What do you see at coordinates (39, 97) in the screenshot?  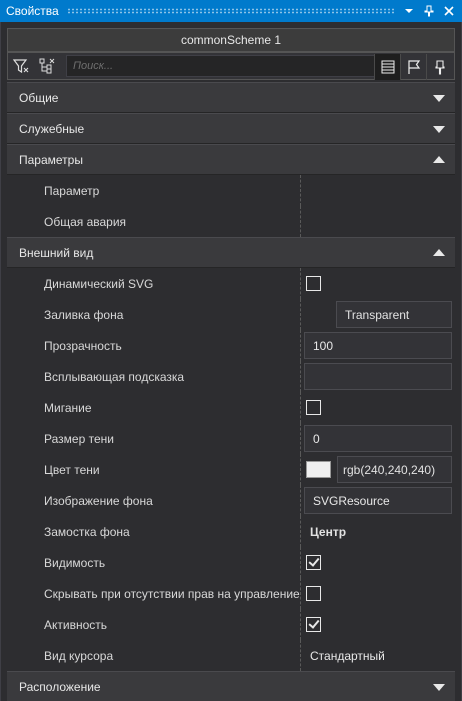 I see `category-label: Общие` at bounding box center [39, 97].